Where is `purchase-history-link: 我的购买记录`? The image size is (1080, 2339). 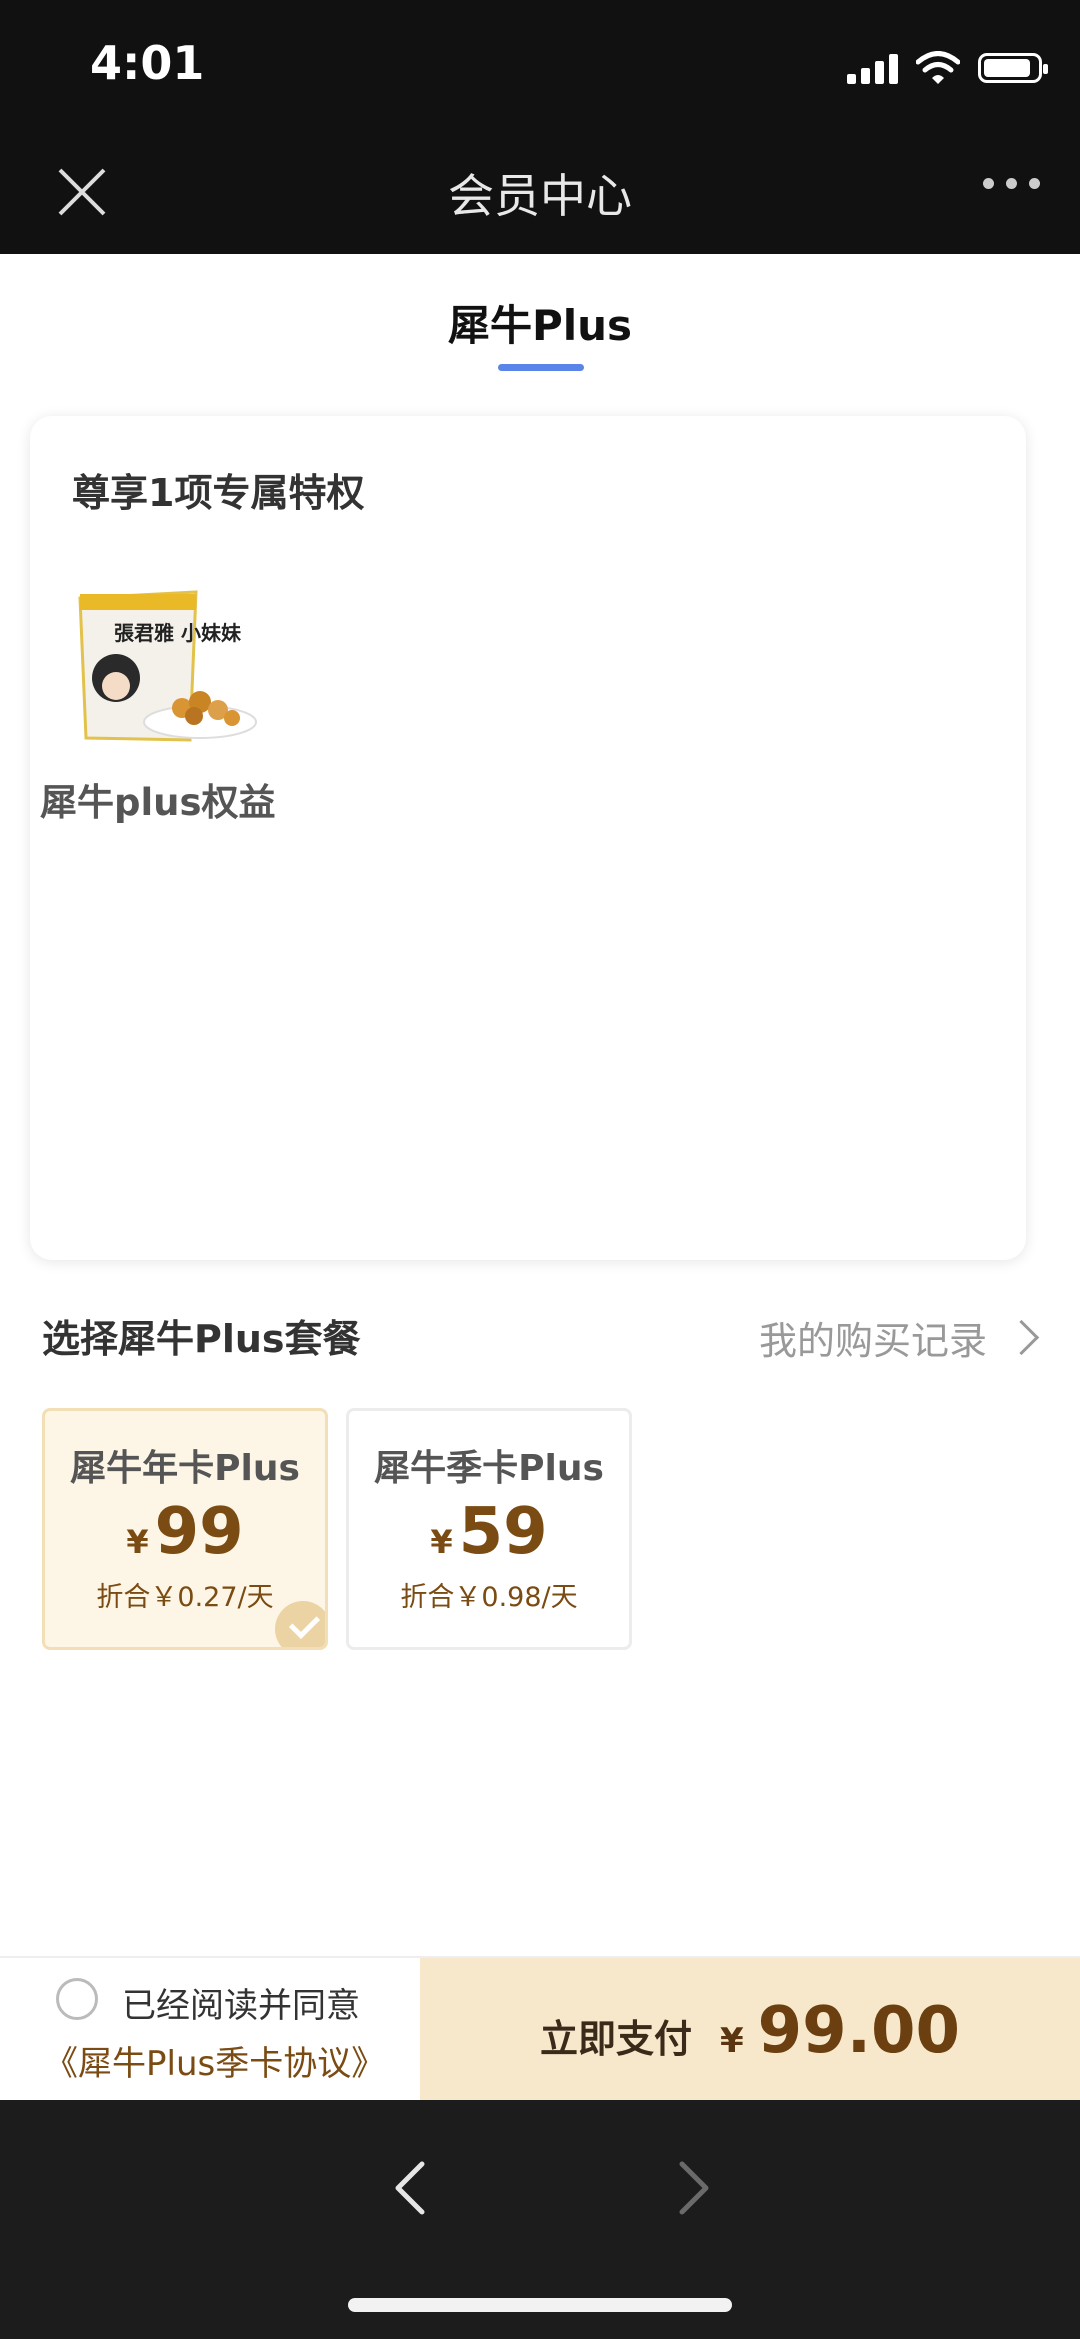
purchase-history-link: 我的购买记录 is located at coordinates (899, 1337).